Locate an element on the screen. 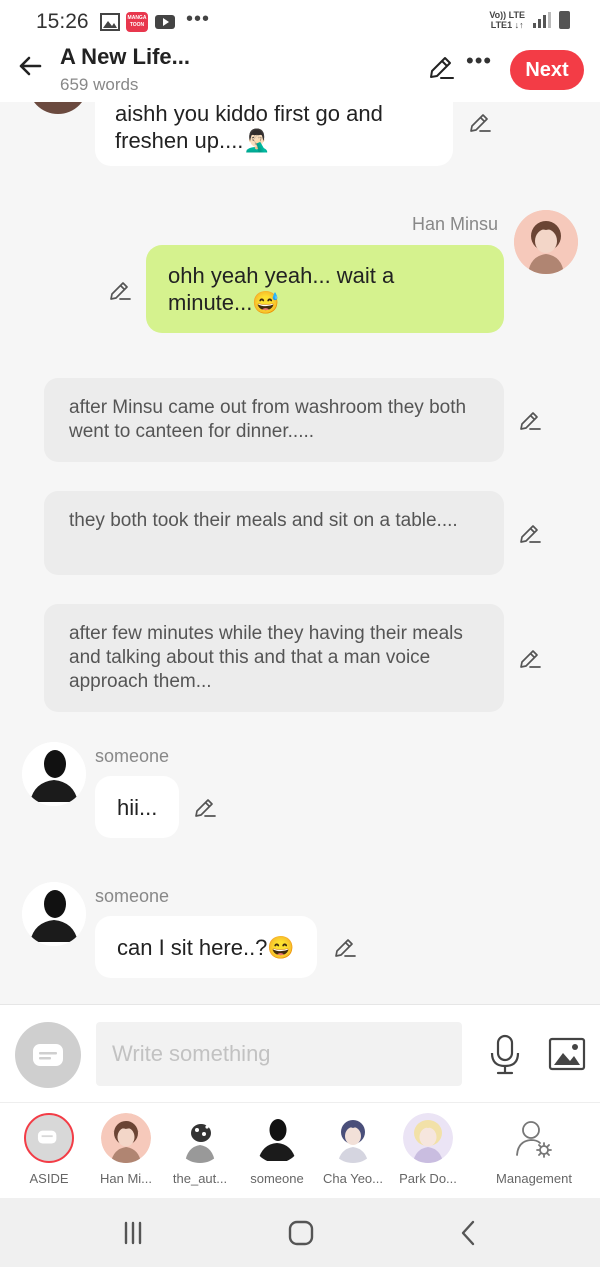  character-aside: ASIDE is located at coordinates (49, 1149).